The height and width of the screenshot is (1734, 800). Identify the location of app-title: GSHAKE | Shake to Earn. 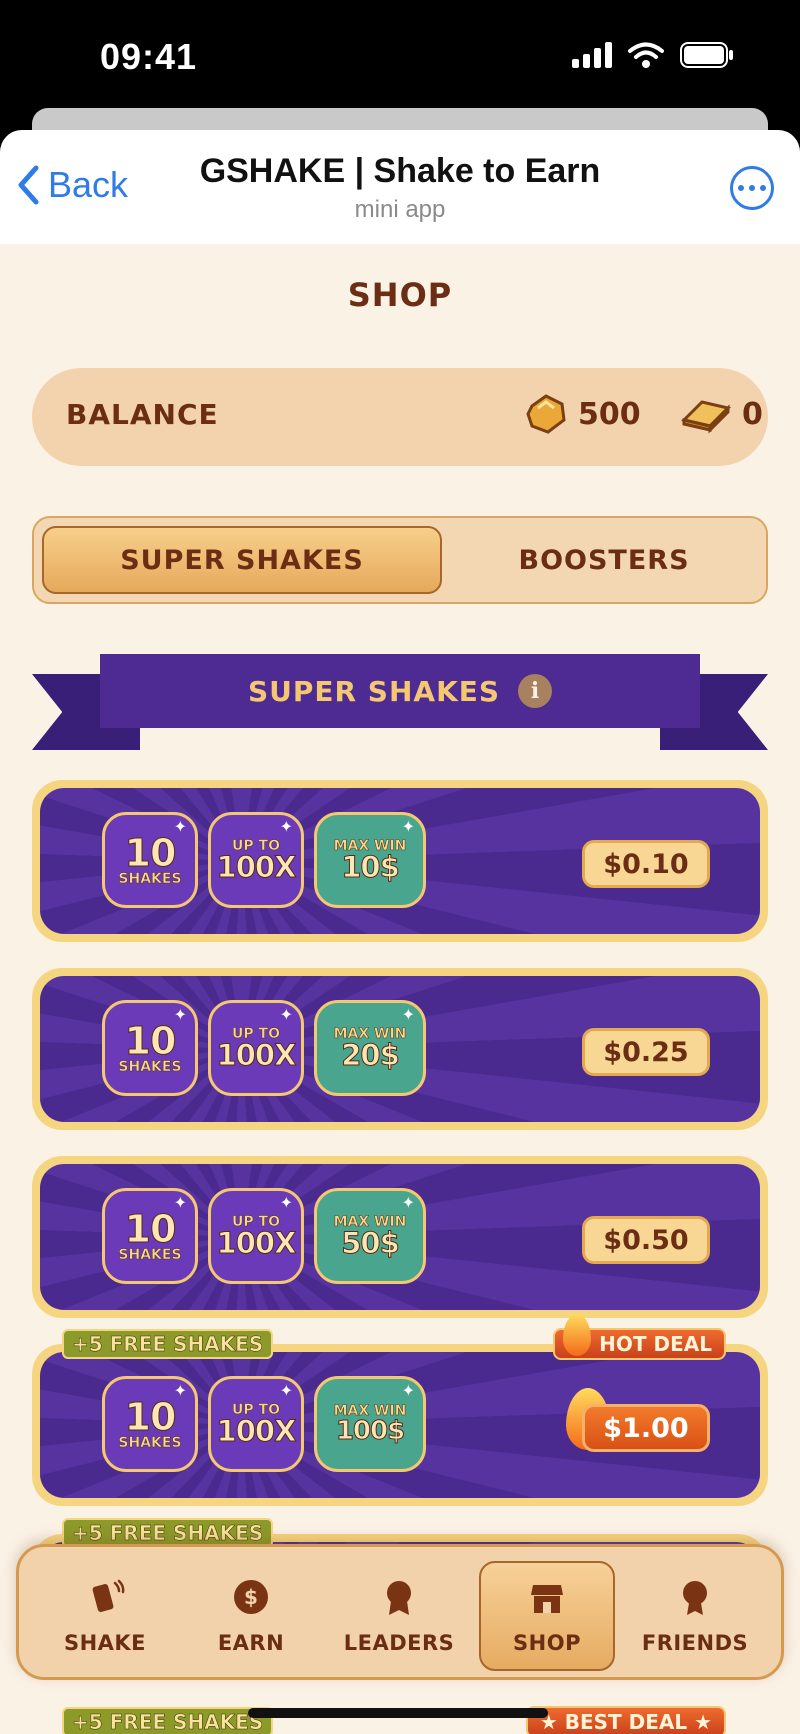
(400, 171).